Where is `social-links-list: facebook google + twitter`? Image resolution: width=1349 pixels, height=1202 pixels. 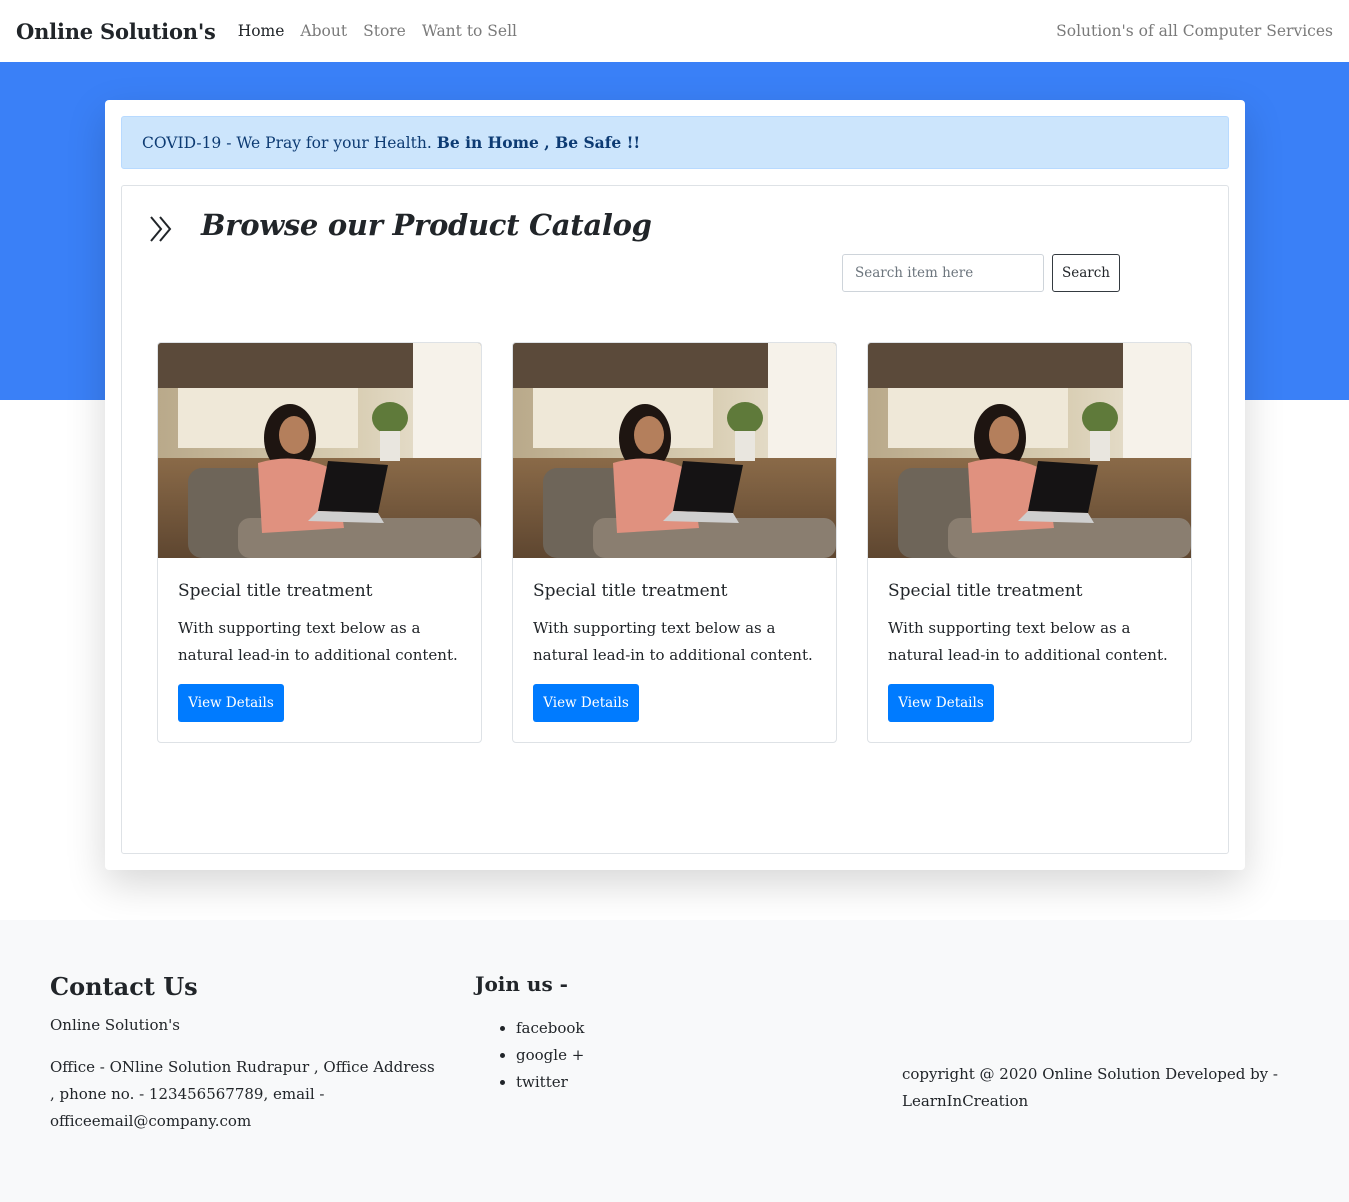
social-links-list: facebook google + twitter is located at coordinates (550, 1055).